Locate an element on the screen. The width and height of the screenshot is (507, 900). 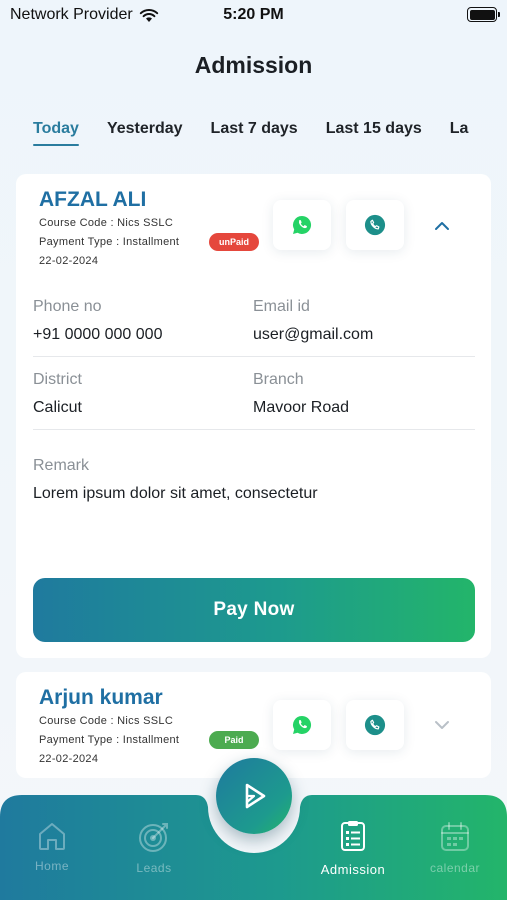
status-badge: unPaid is located at coordinates (234, 242).